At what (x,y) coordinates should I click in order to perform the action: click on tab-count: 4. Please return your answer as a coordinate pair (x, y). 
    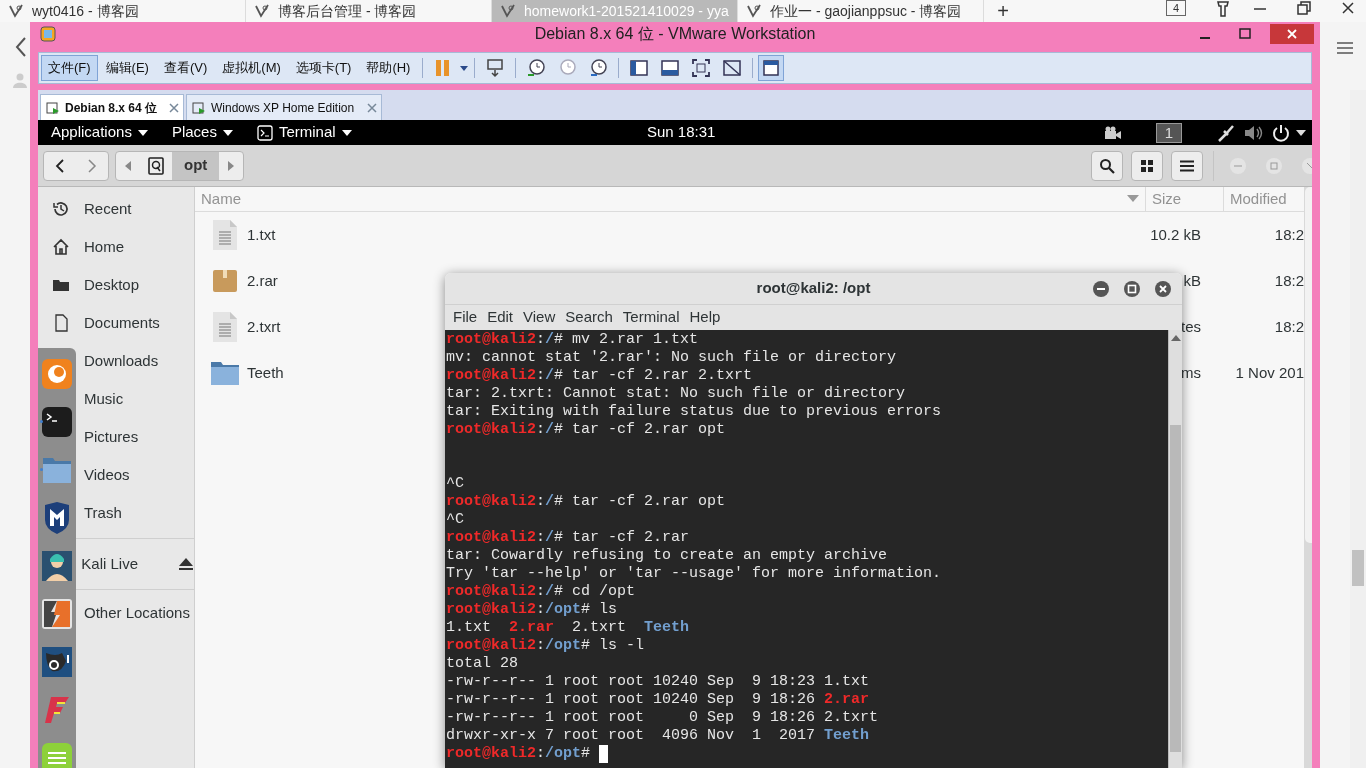
    Looking at the image, I should click on (1176, 8).